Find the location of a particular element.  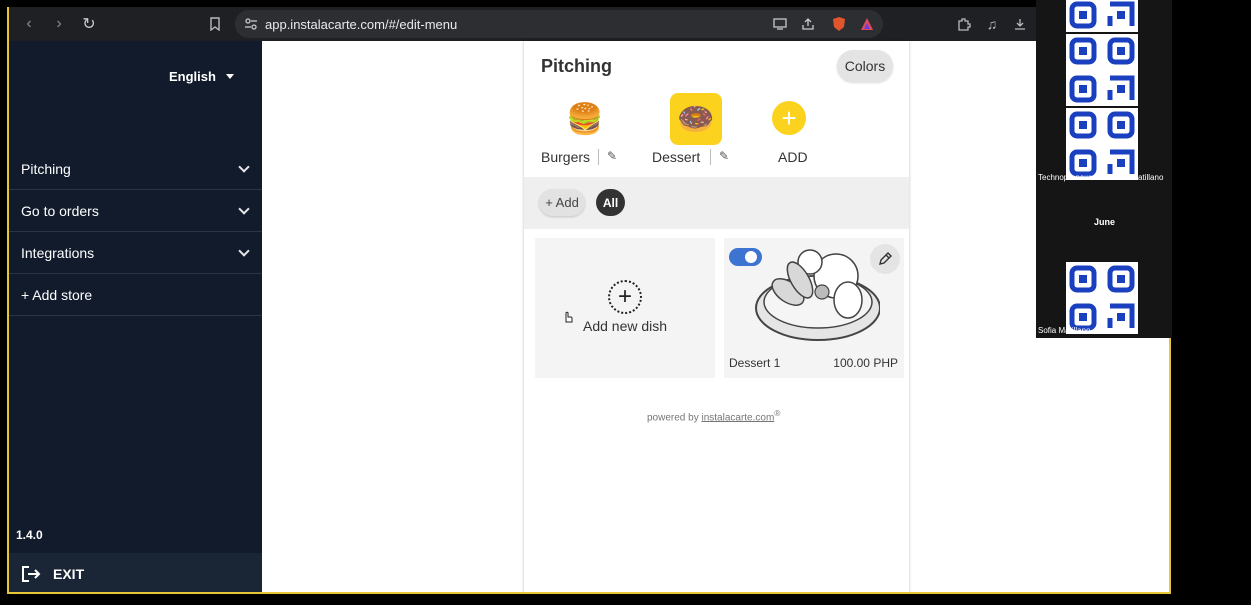

exit-button: EXIT is located at coordinates (135, 572).